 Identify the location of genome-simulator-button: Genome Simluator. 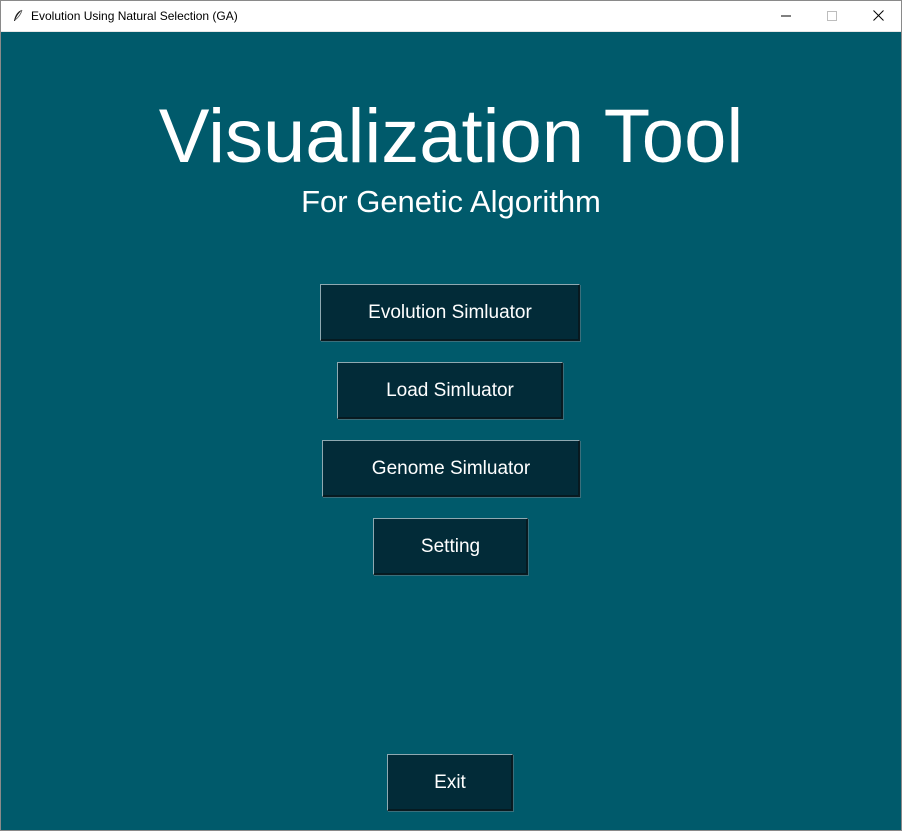
(451, 468).